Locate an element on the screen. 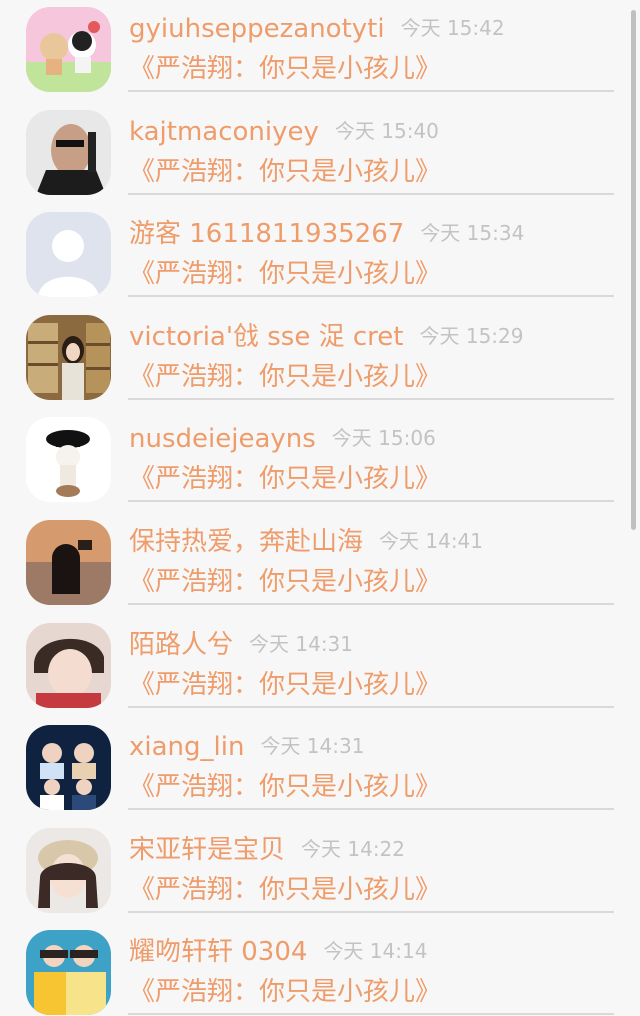  comment-row: gyiuhseppezanotyti 今天 15:42 《严浩翔：你只是小孩儿》 is located at coordinates (320, 51).